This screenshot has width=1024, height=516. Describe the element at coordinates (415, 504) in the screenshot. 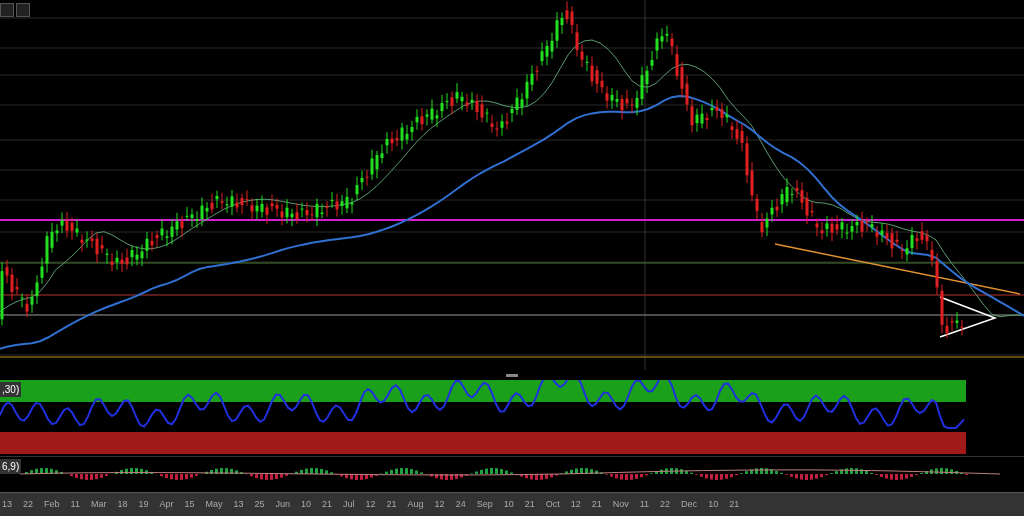

I see `axis-label: Aug` at that location.